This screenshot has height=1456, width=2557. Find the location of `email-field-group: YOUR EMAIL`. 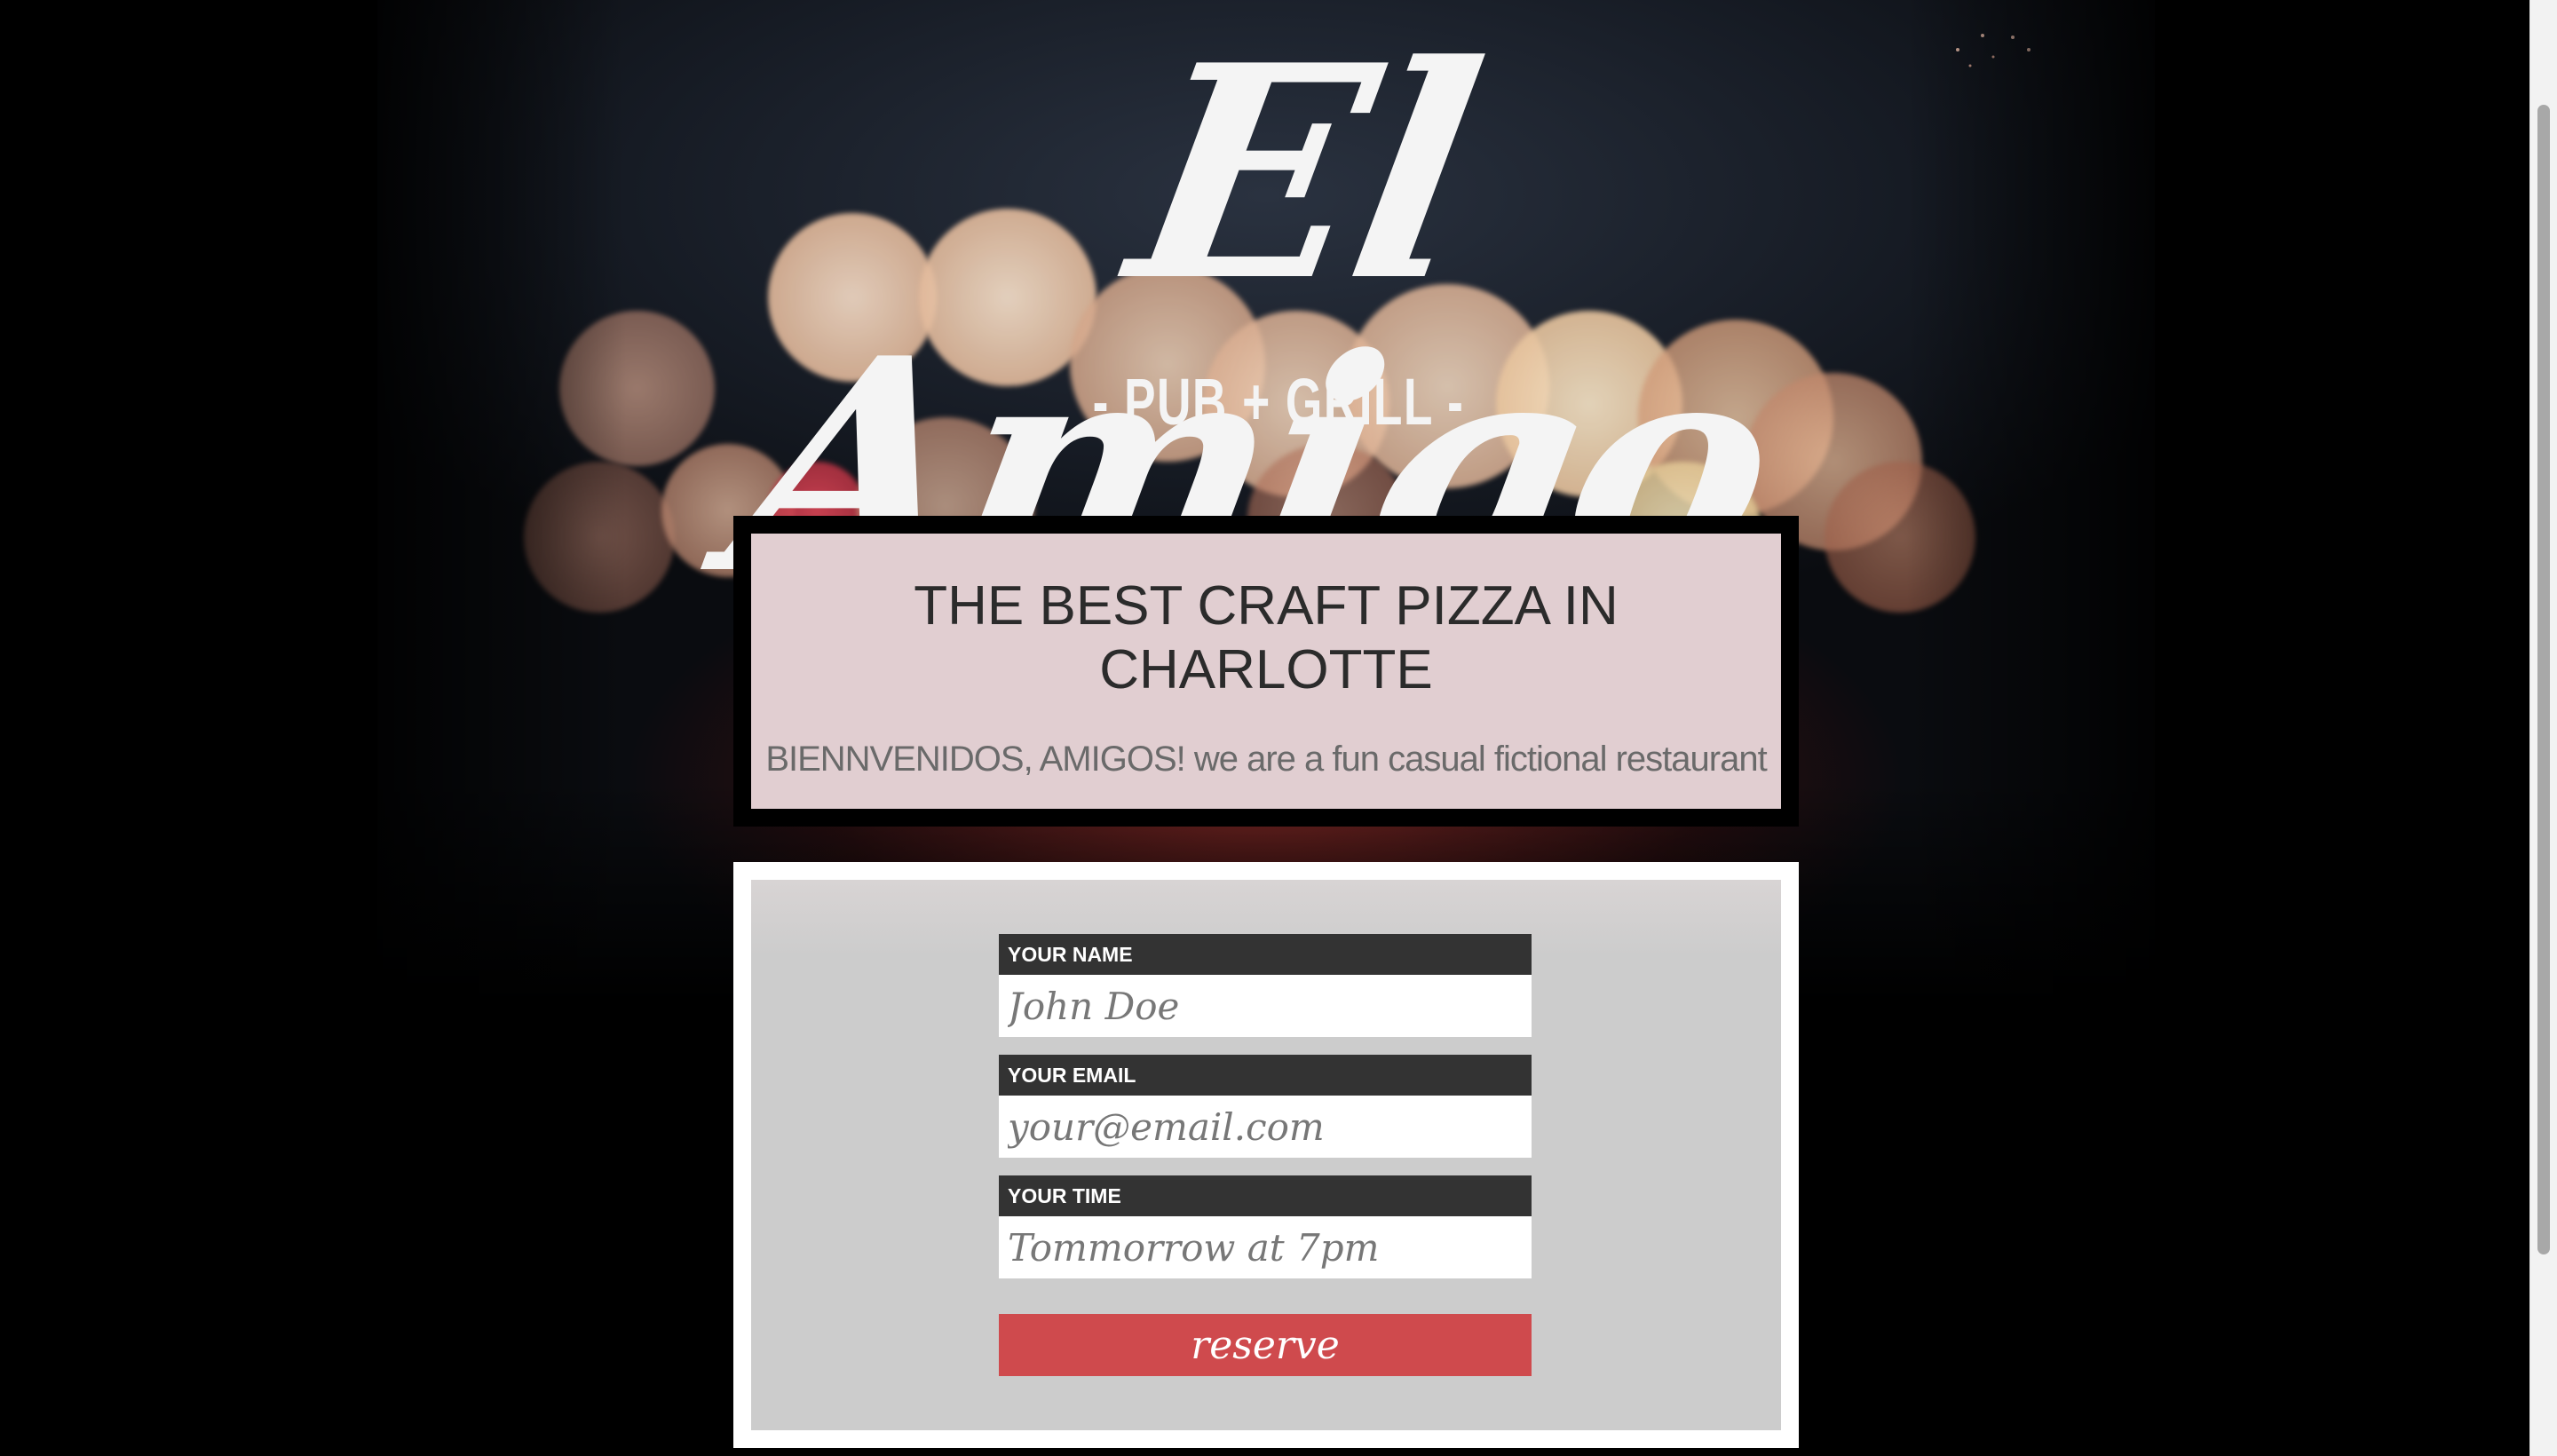

email-field-group: YOUR EMAIL is located at coordinates (1265, 1106).